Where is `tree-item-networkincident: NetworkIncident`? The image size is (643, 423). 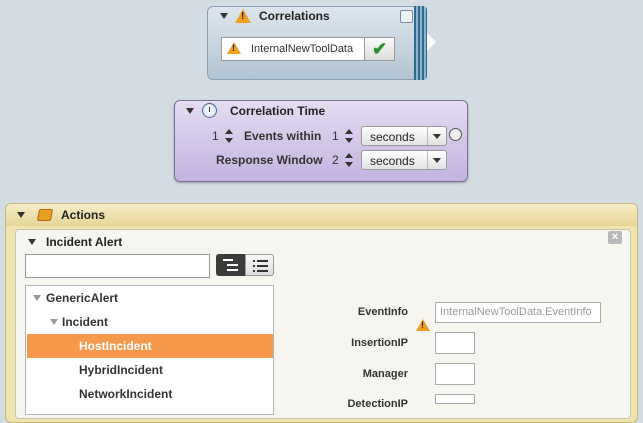
tree-item-networkincident: NetworkIncident is located at coordinates (150, 394).